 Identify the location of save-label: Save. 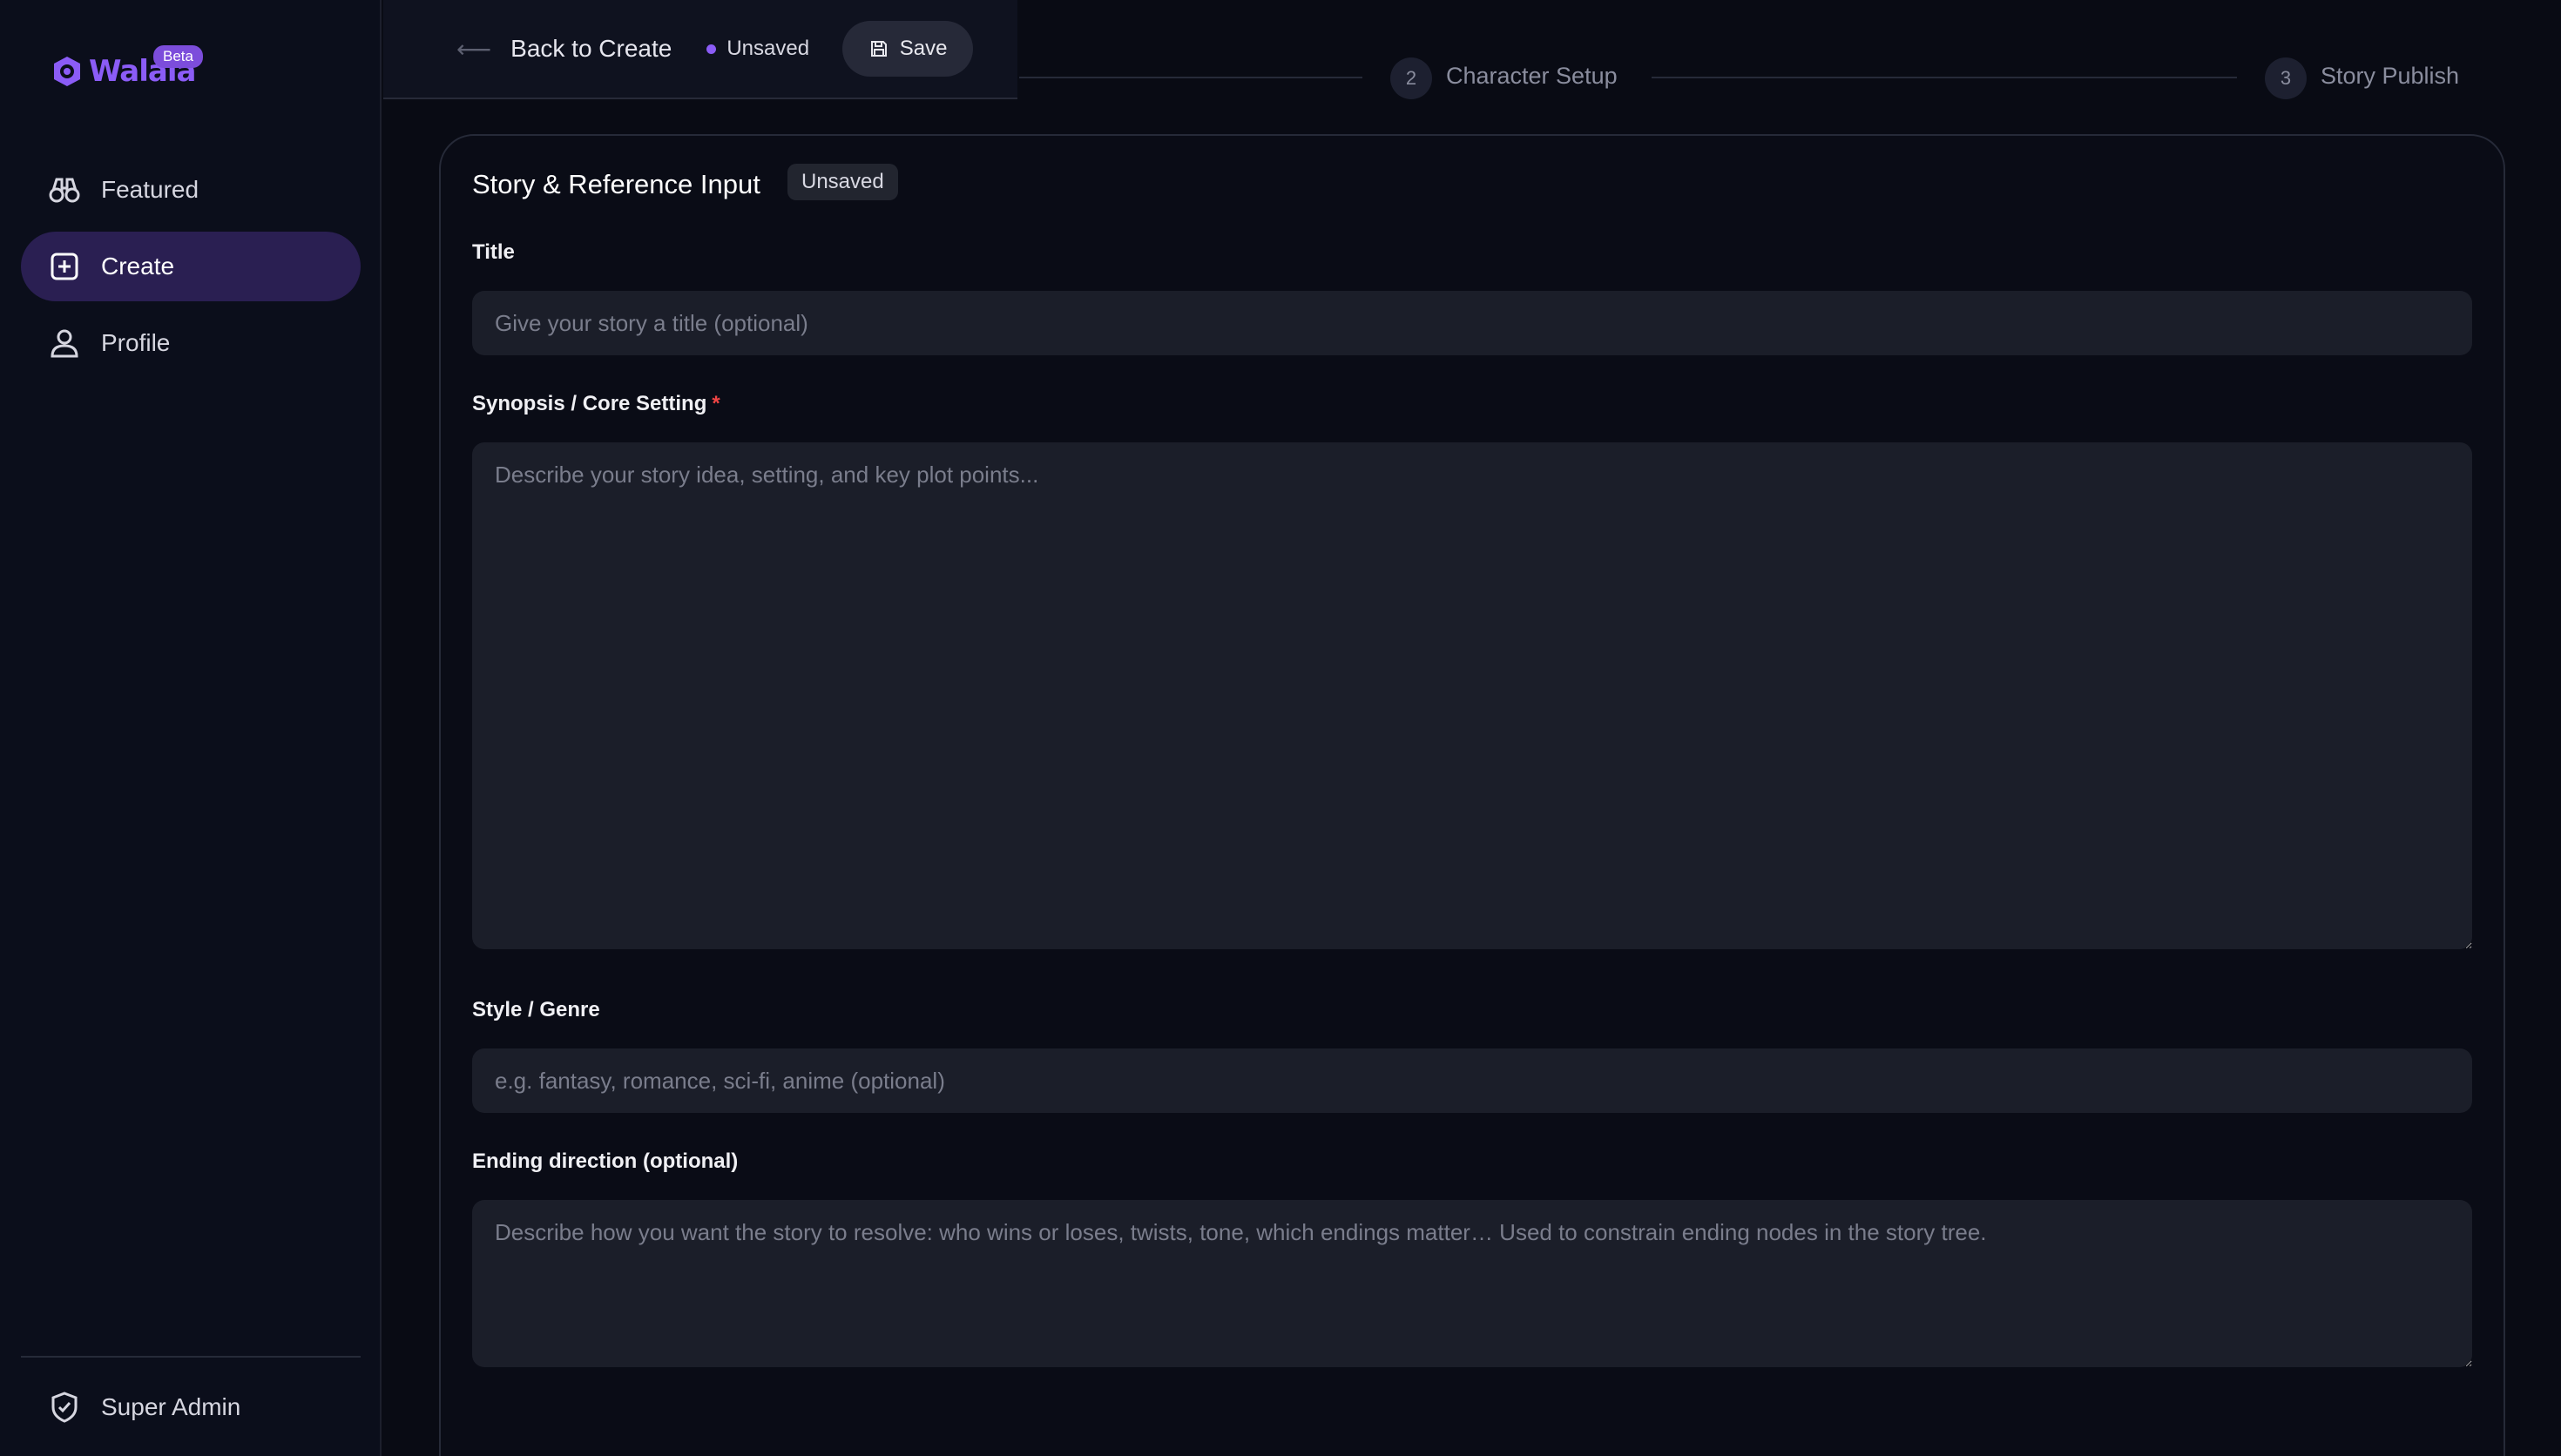
(923, 48).